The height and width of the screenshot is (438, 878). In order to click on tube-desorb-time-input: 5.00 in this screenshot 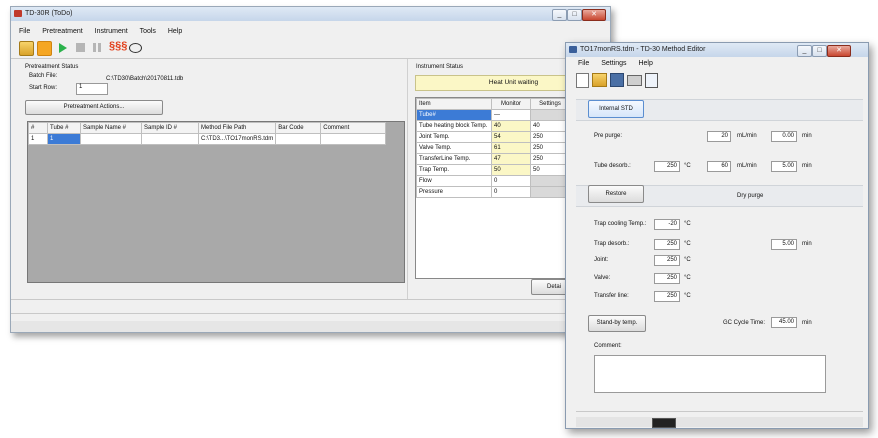, I will do `click(784, 166)`.